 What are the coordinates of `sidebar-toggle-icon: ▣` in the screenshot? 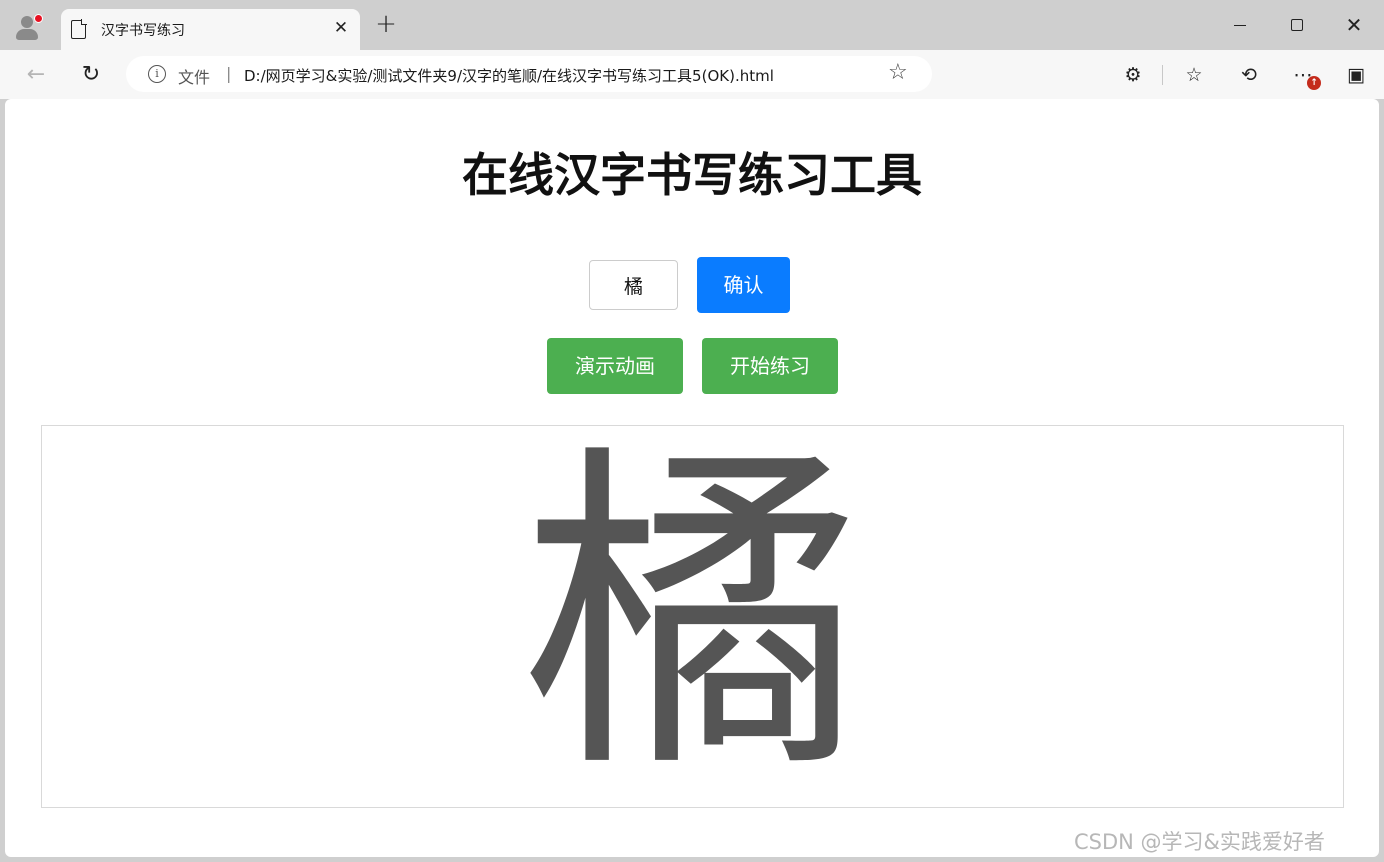 It's located at (1356, 75).